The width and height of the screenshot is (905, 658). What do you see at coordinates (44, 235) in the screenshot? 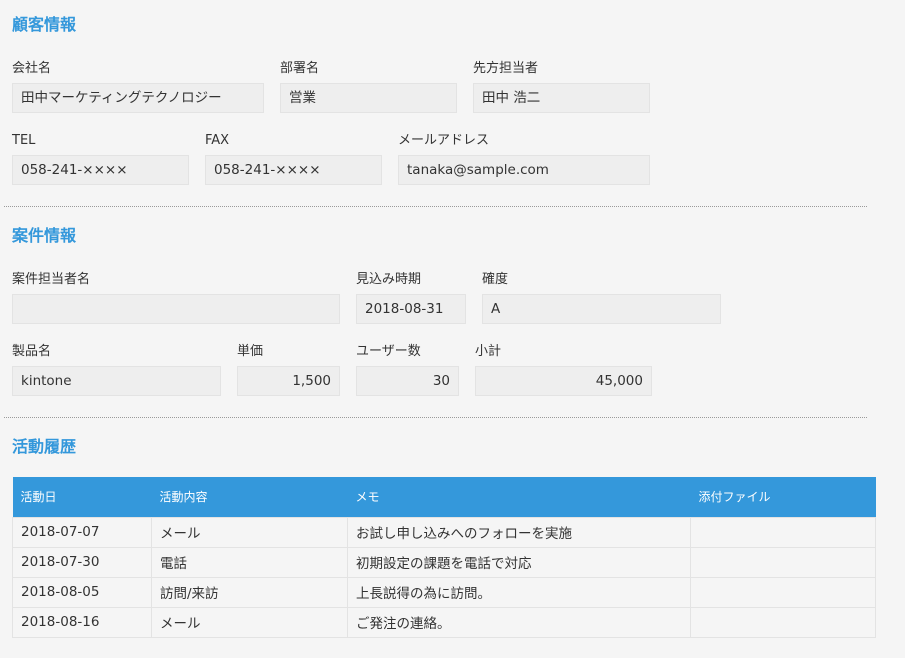
I see `deal-section-title: 案件情報` at bounding box center [44, 235].